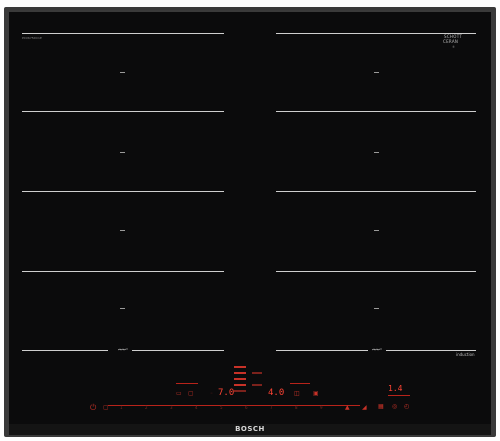  What do you see at coordinates (106, 408) in the screenshot?
I see `lock-icon: ▢` at bounding box center [106, 408].